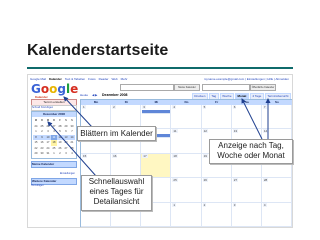 Image resolution: width=320 pixels, height=240 pixels. I want to click on day-cell: 26, so click(216, 190).